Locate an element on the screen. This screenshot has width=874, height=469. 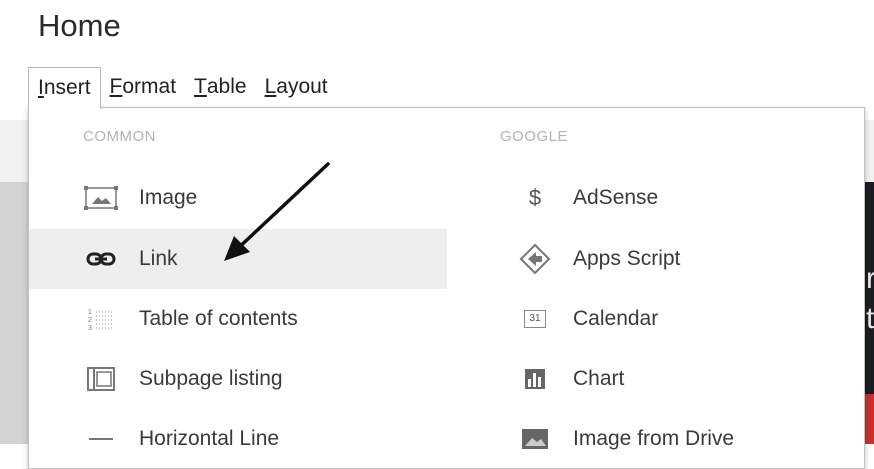
menu-mnemonic: F is located at coordinates (116, 86).